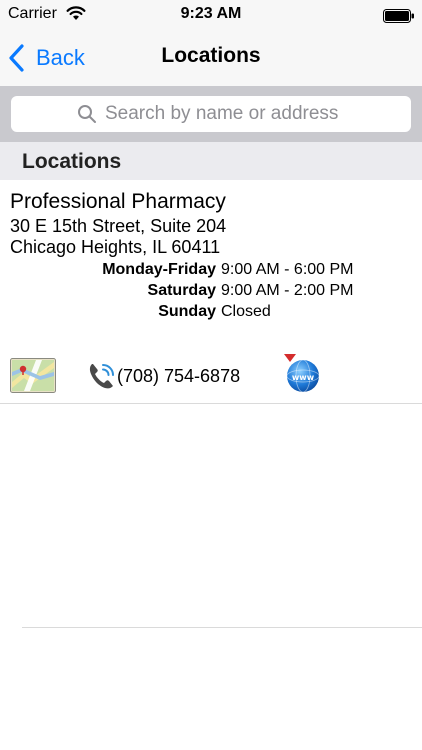  I want to click on location-address-line1: 30 E 15th Street, Suite 204, so click(118, 226).